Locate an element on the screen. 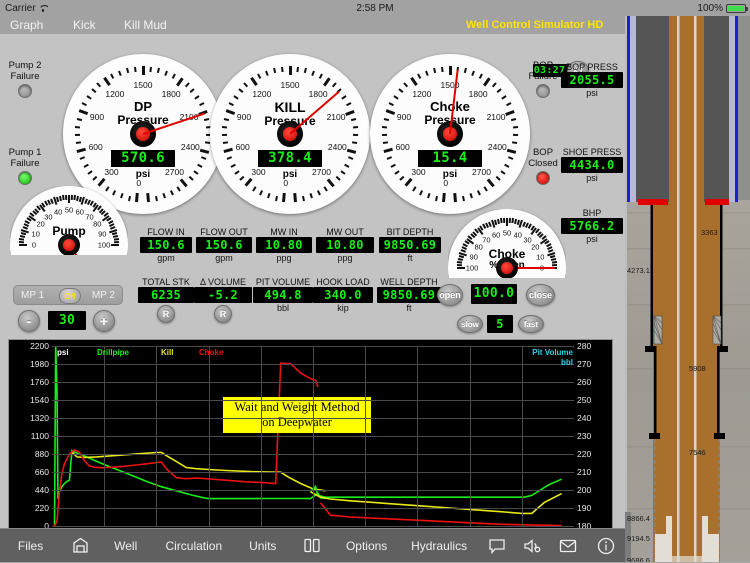 The height and width of the screenshot is (563, 750). chart-y-tick-label: 1980 is located at coordinates (39, 364).